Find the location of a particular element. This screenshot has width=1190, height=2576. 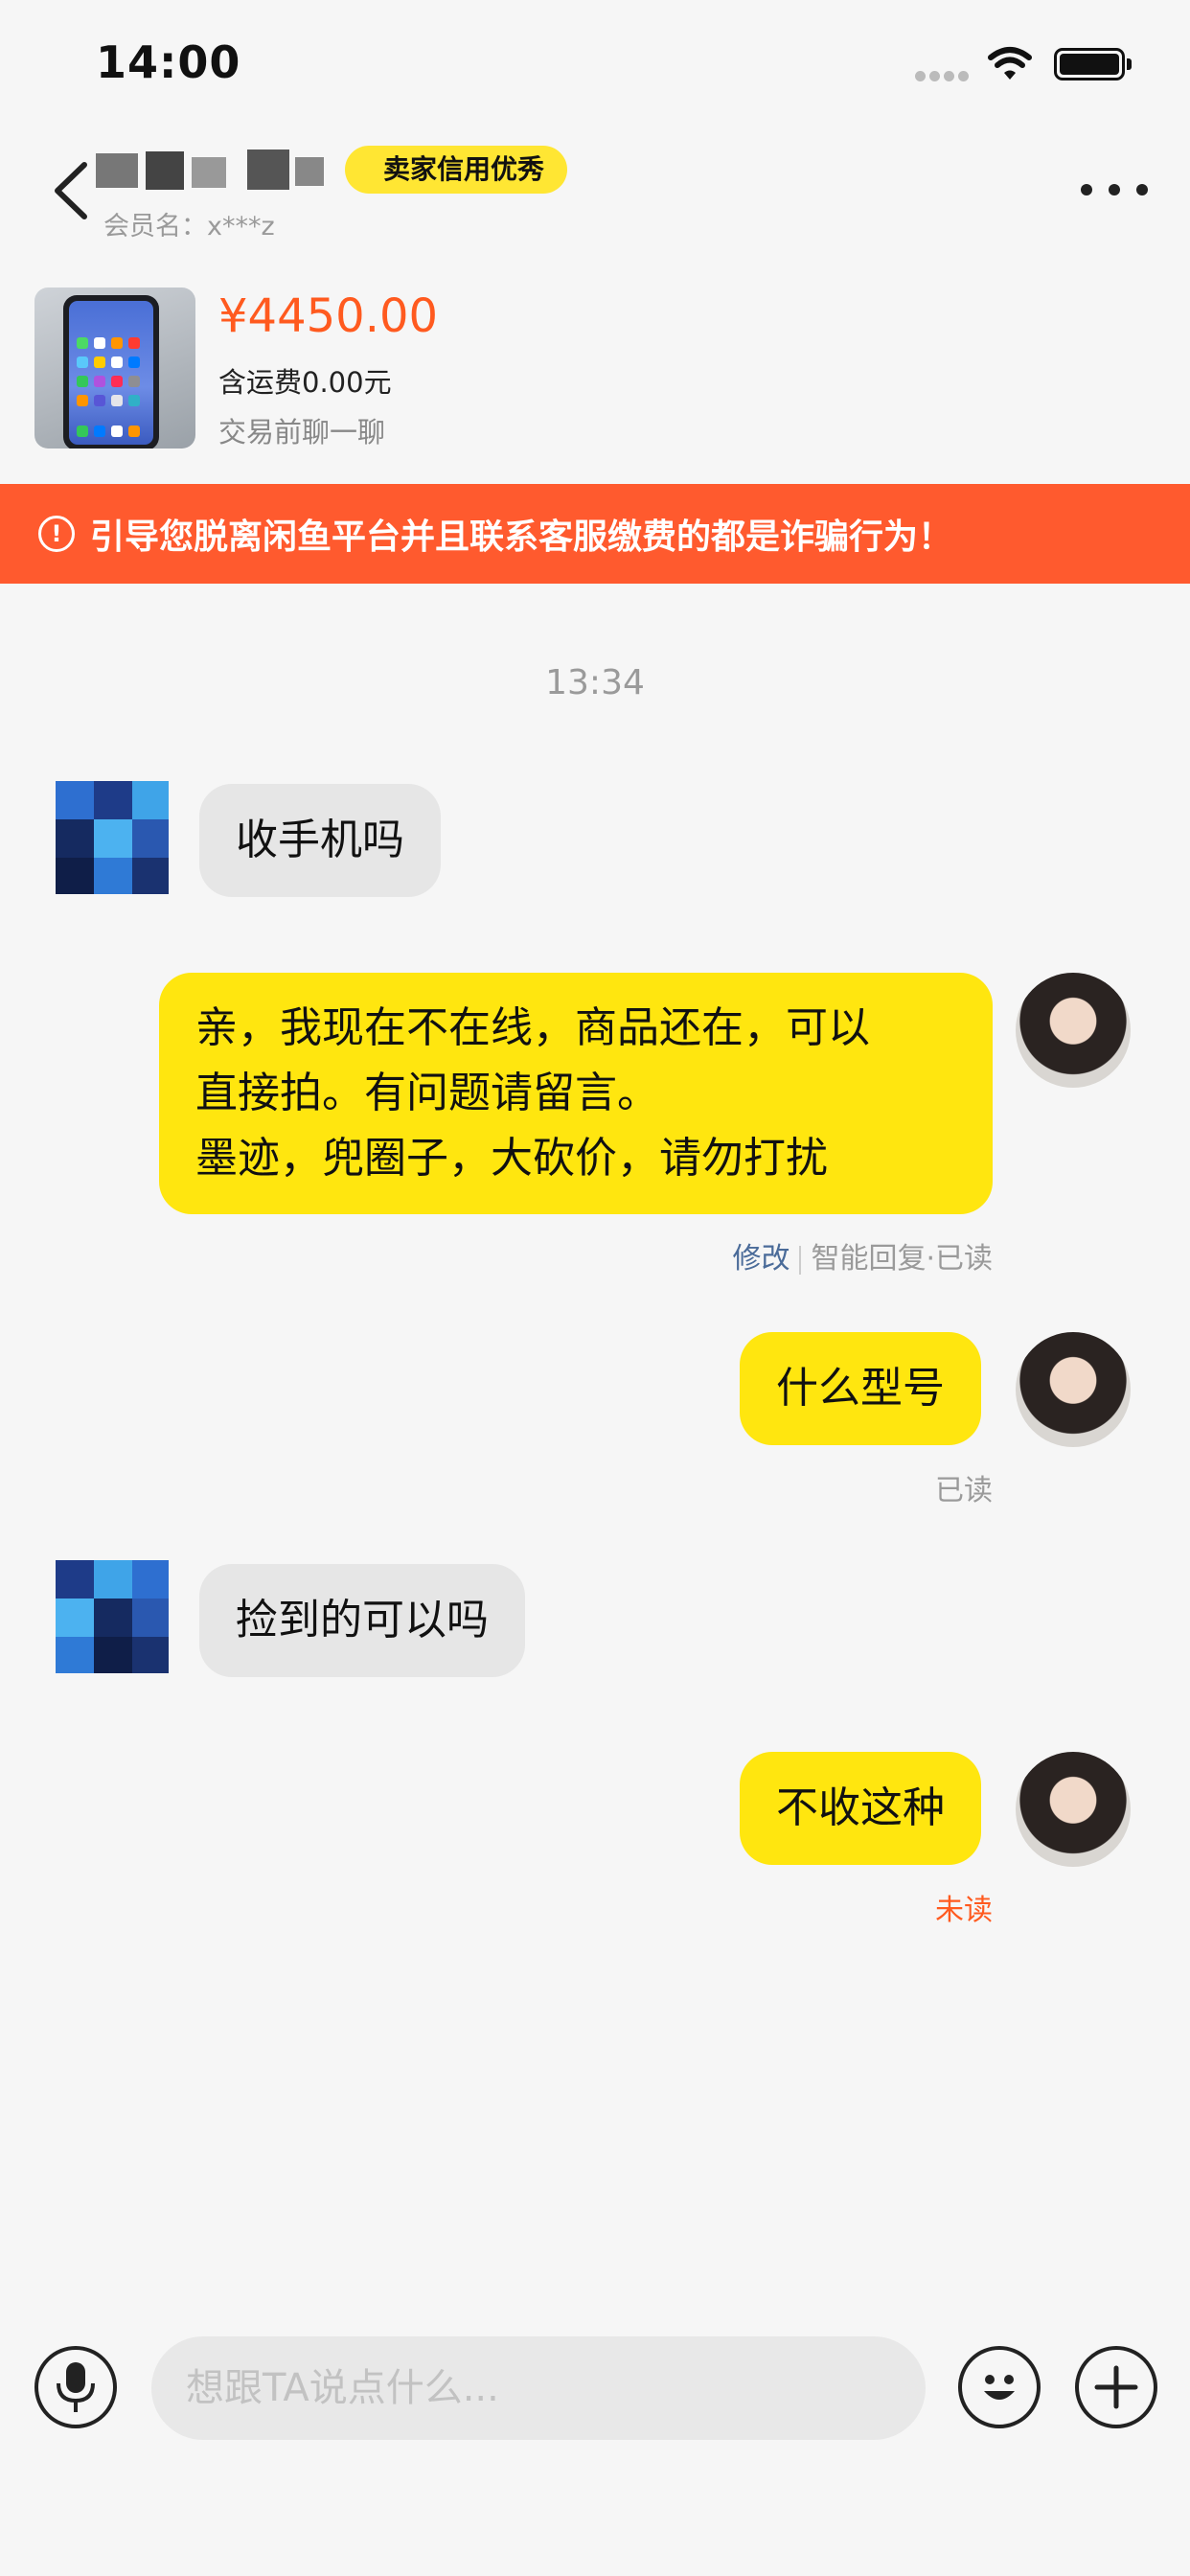

voice-button is located at coordinates (76, 2387).